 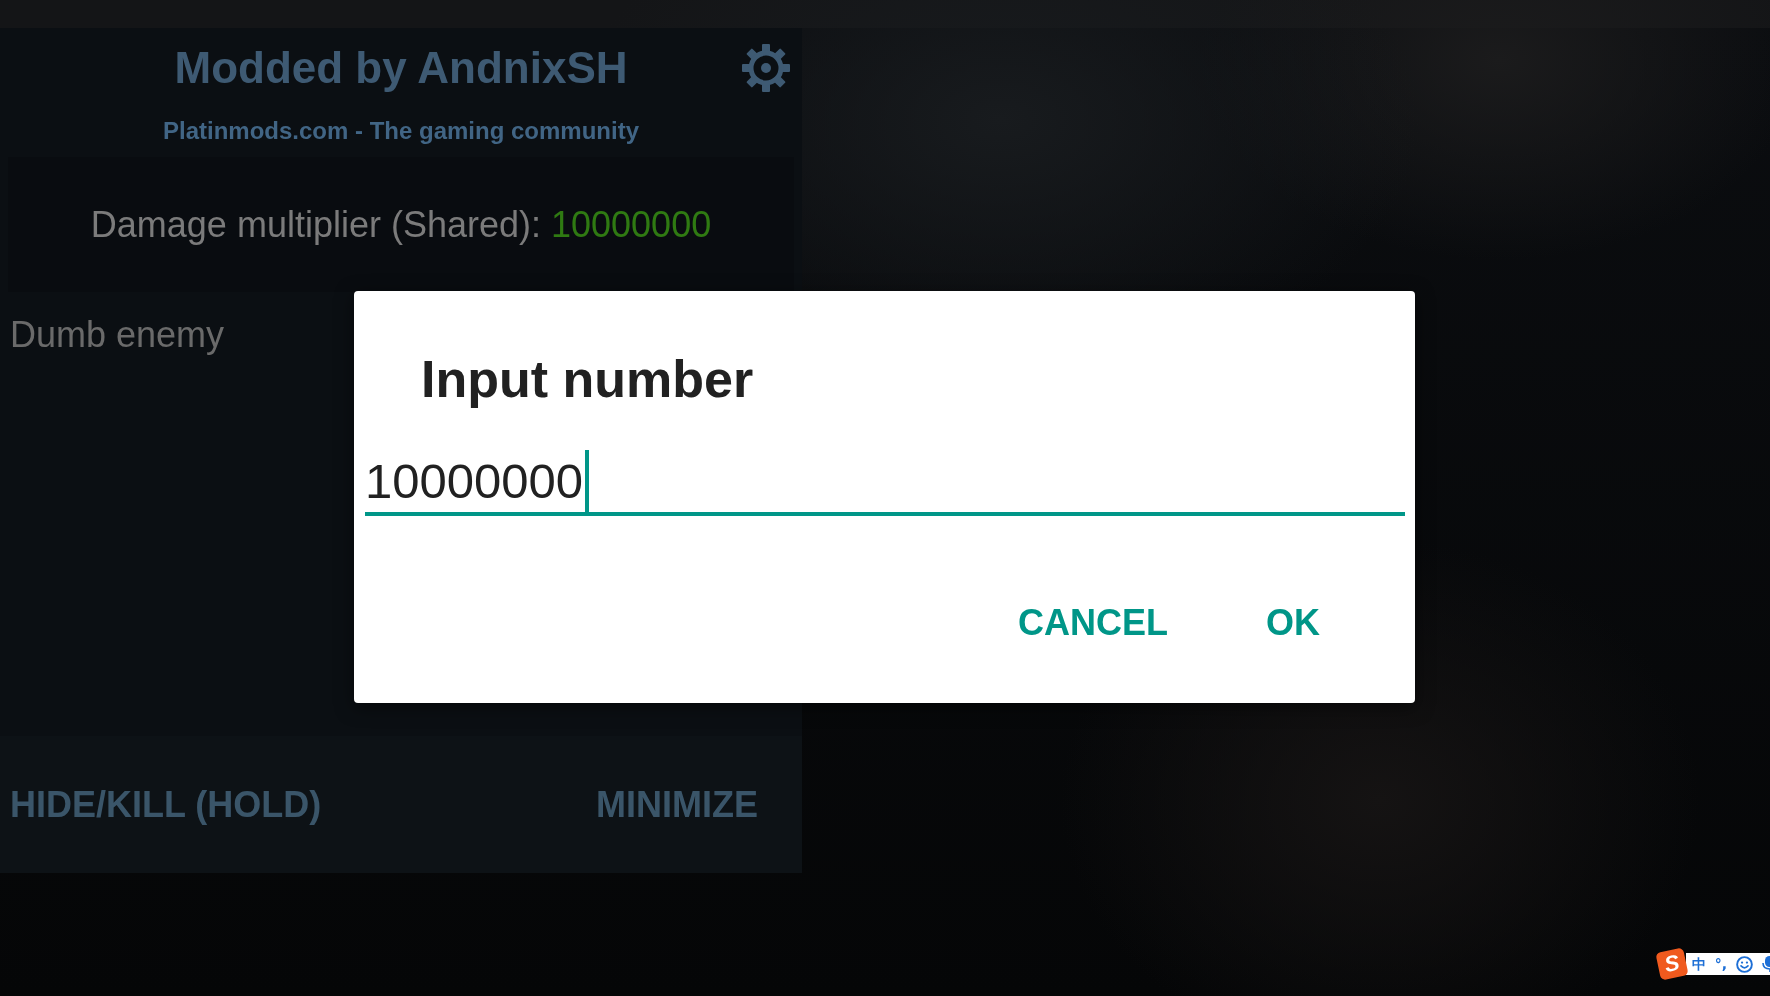 What do you see at coordinates (1293, 623) in the screenshot?
I see `dialog-button: OK` at bounding box center [1293, 623].